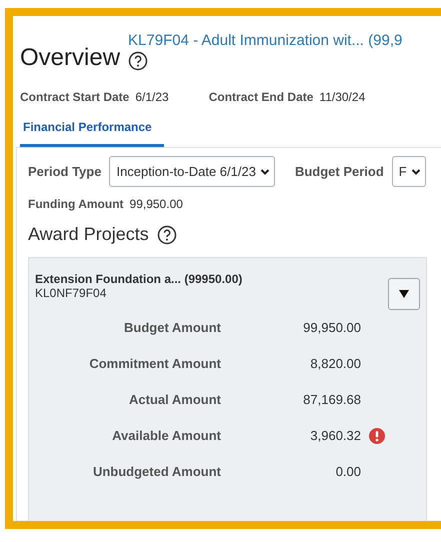 The image size is (441, 542). I want to click on section-title: Award Projects, so click(88, 234).